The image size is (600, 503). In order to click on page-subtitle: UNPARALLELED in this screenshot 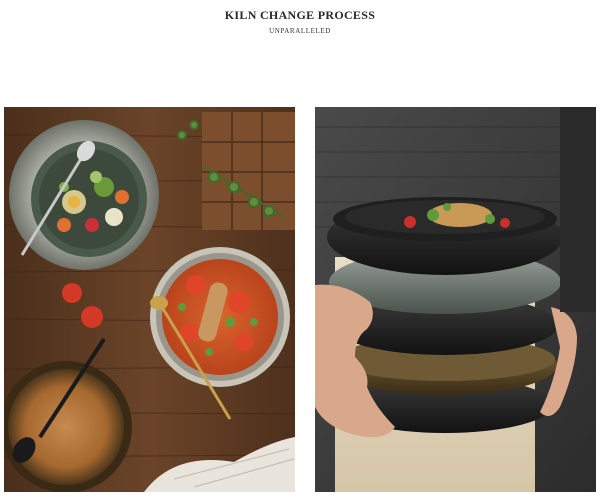, I will do `click(300, 31)`.